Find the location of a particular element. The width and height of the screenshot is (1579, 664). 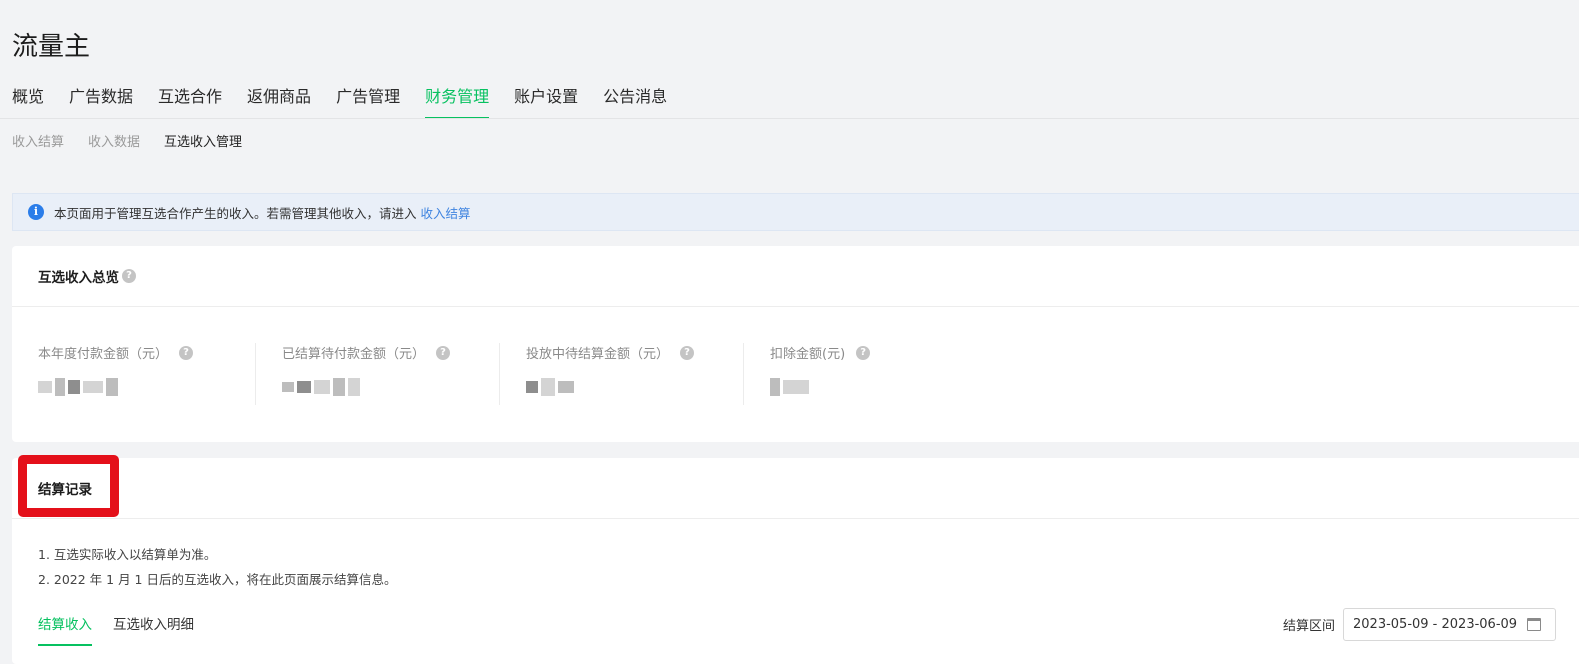

tab-announcements: 公告消息 is located at coordinates (635, 102).